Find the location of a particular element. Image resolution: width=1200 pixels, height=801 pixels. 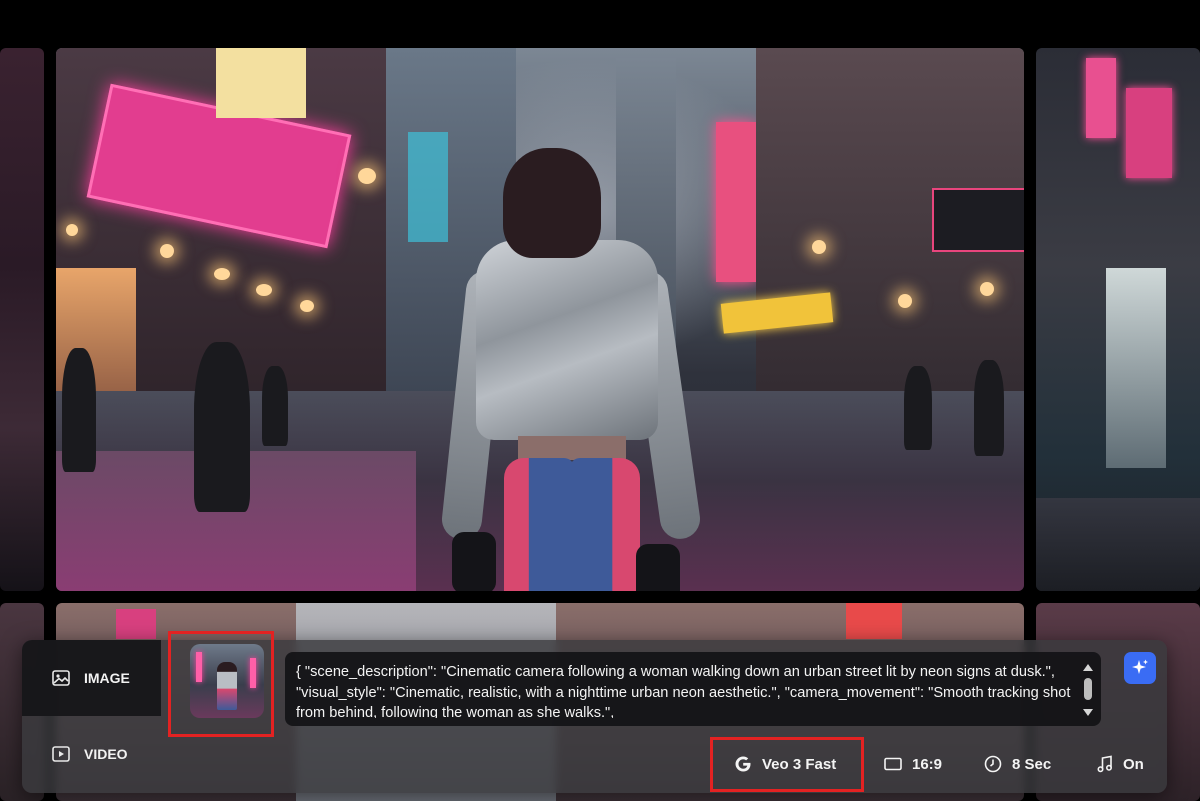

woman-jacket is located at coordinates (567, 340).